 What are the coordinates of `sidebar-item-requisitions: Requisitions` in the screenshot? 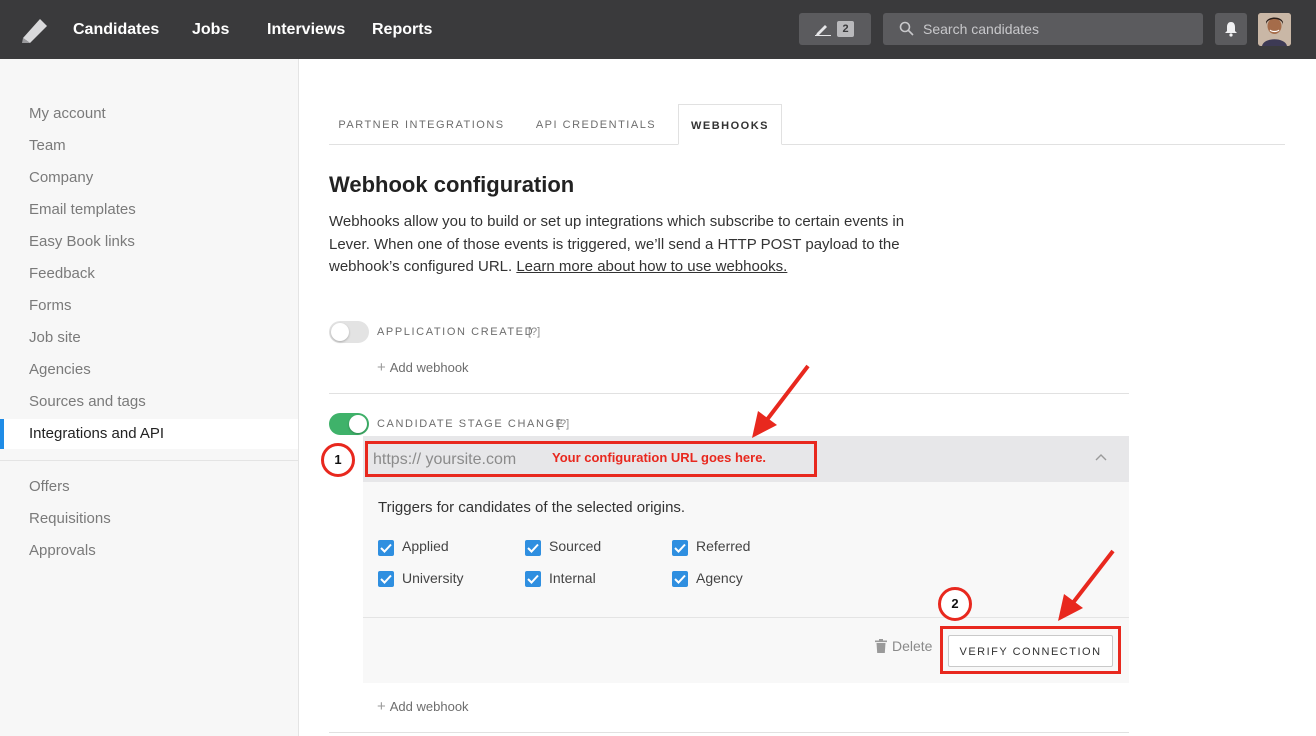 It's located at (70, 519).